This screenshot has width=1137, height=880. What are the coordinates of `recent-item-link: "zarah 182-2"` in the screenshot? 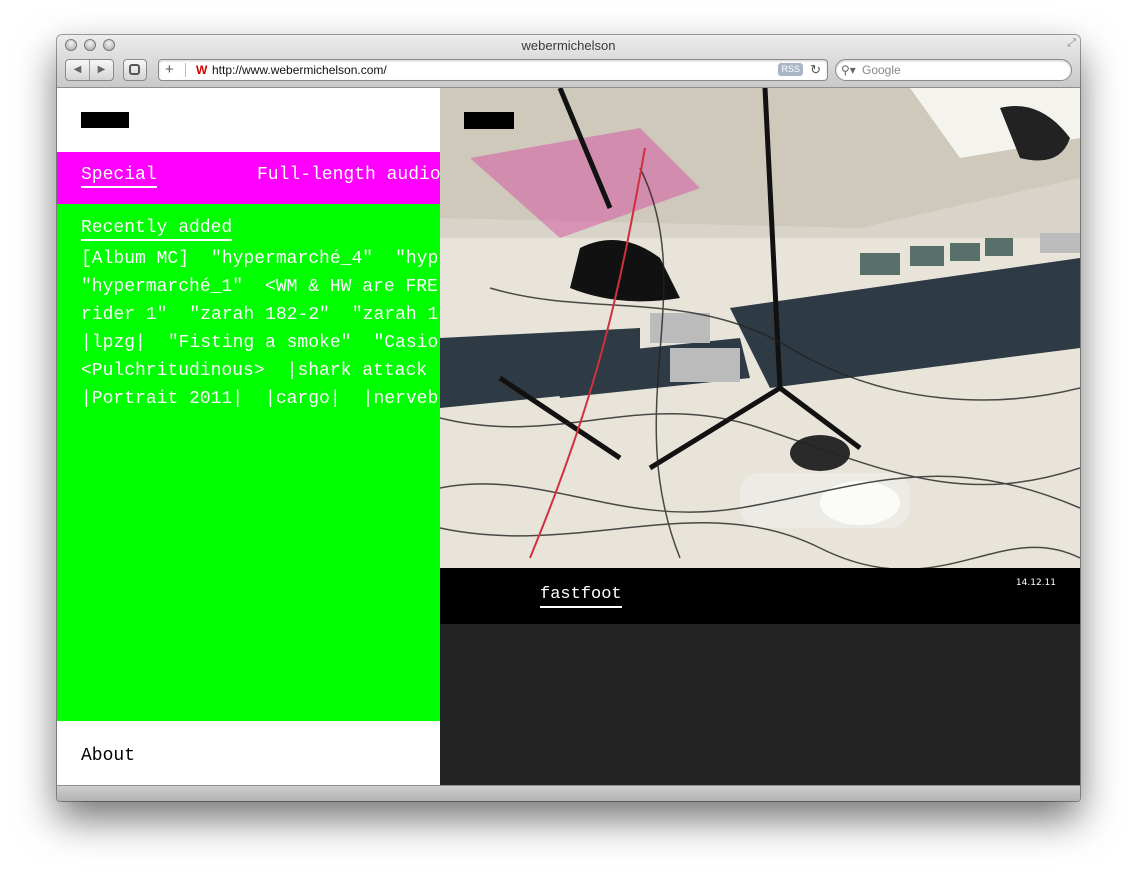 It's located at (259, 315).